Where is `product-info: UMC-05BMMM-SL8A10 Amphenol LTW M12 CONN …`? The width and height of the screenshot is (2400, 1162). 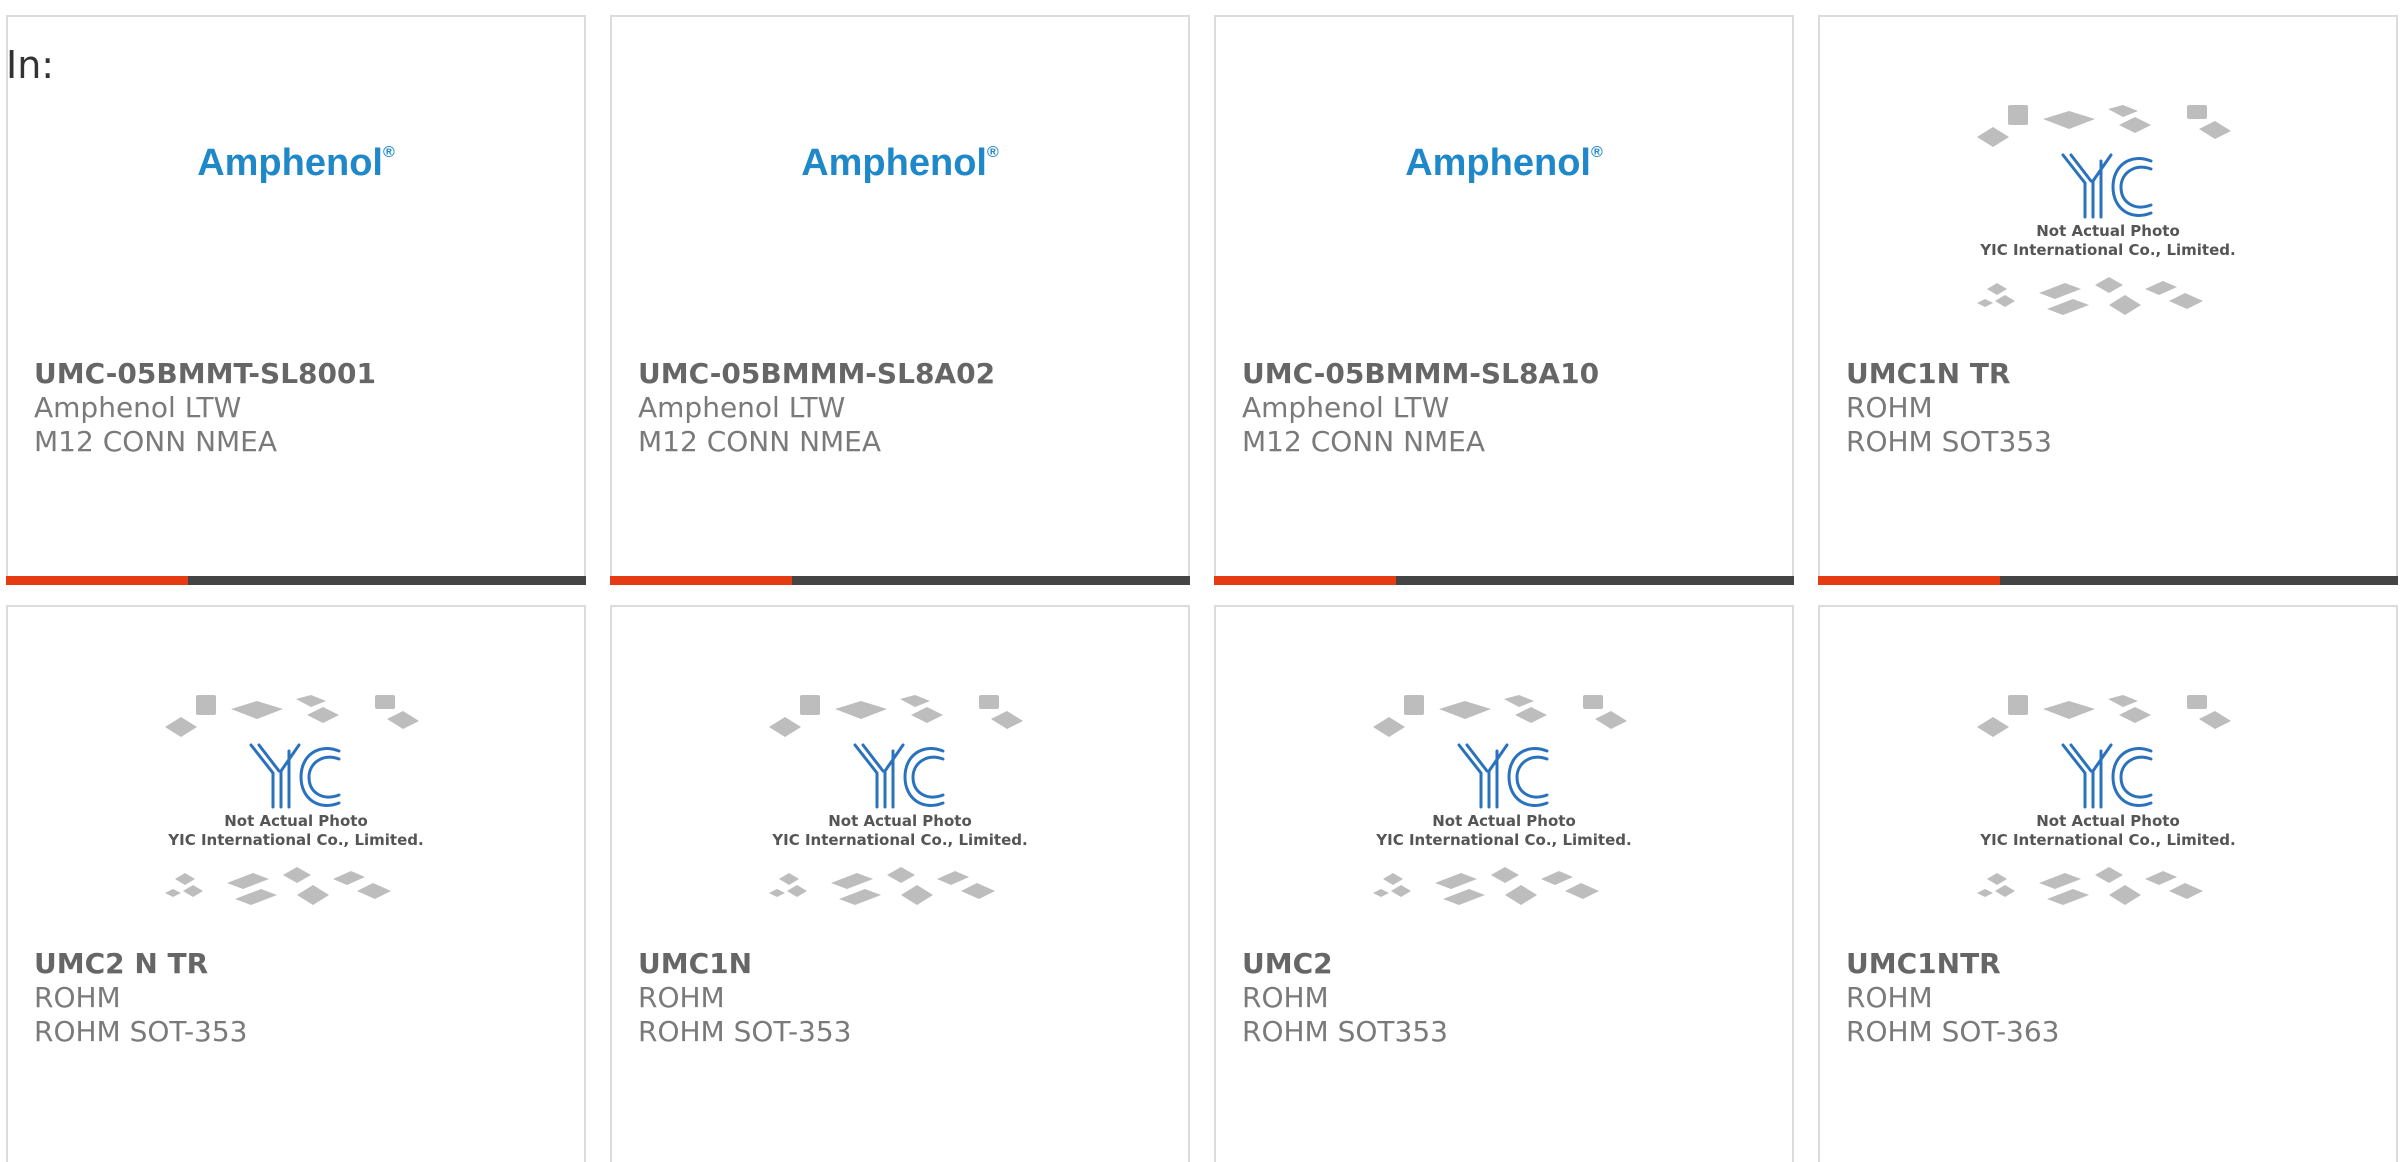 product-info: UMC-05BMMM-SL8A10 Amphenol LTW M12 CONN … is located at coordinates (1507, 408).